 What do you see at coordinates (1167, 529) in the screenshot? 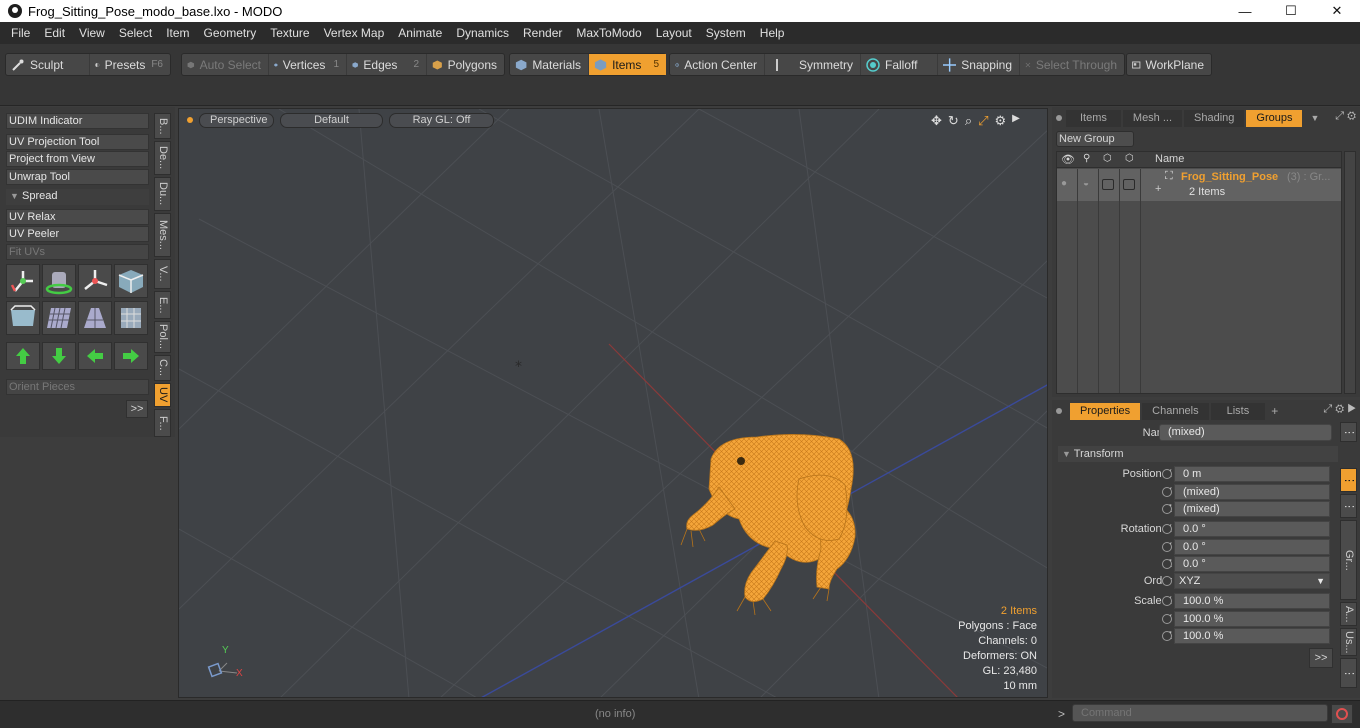
I see `rotation-x-keyframe-dot` at bounding box center [1167, 529].